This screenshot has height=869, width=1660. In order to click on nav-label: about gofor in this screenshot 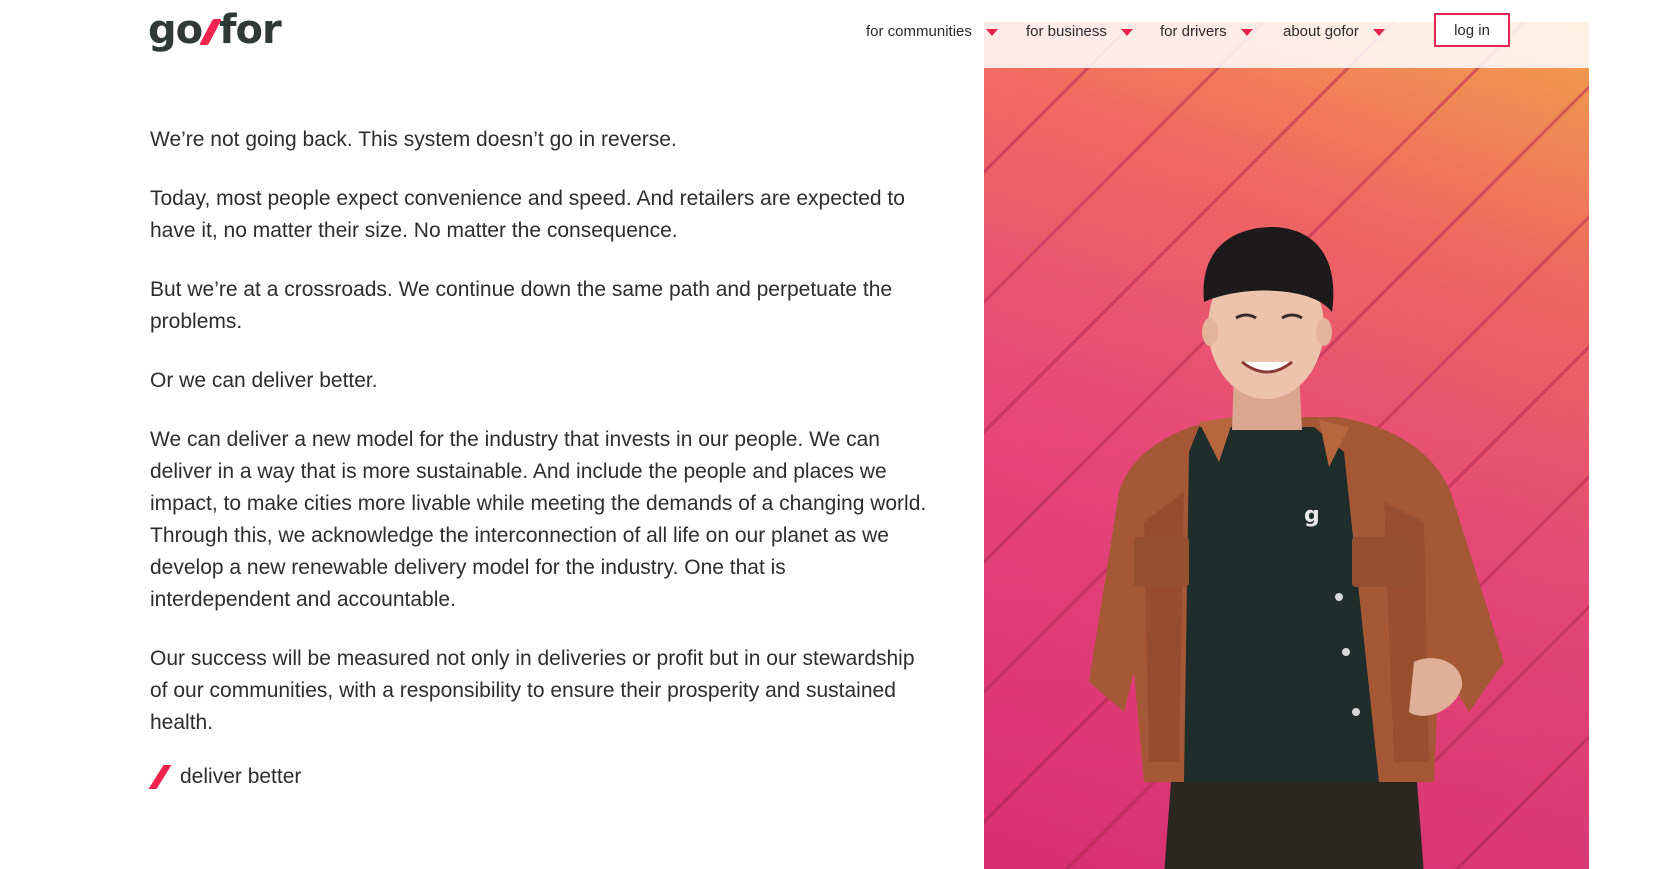, I will do `click(1321, 31)`.